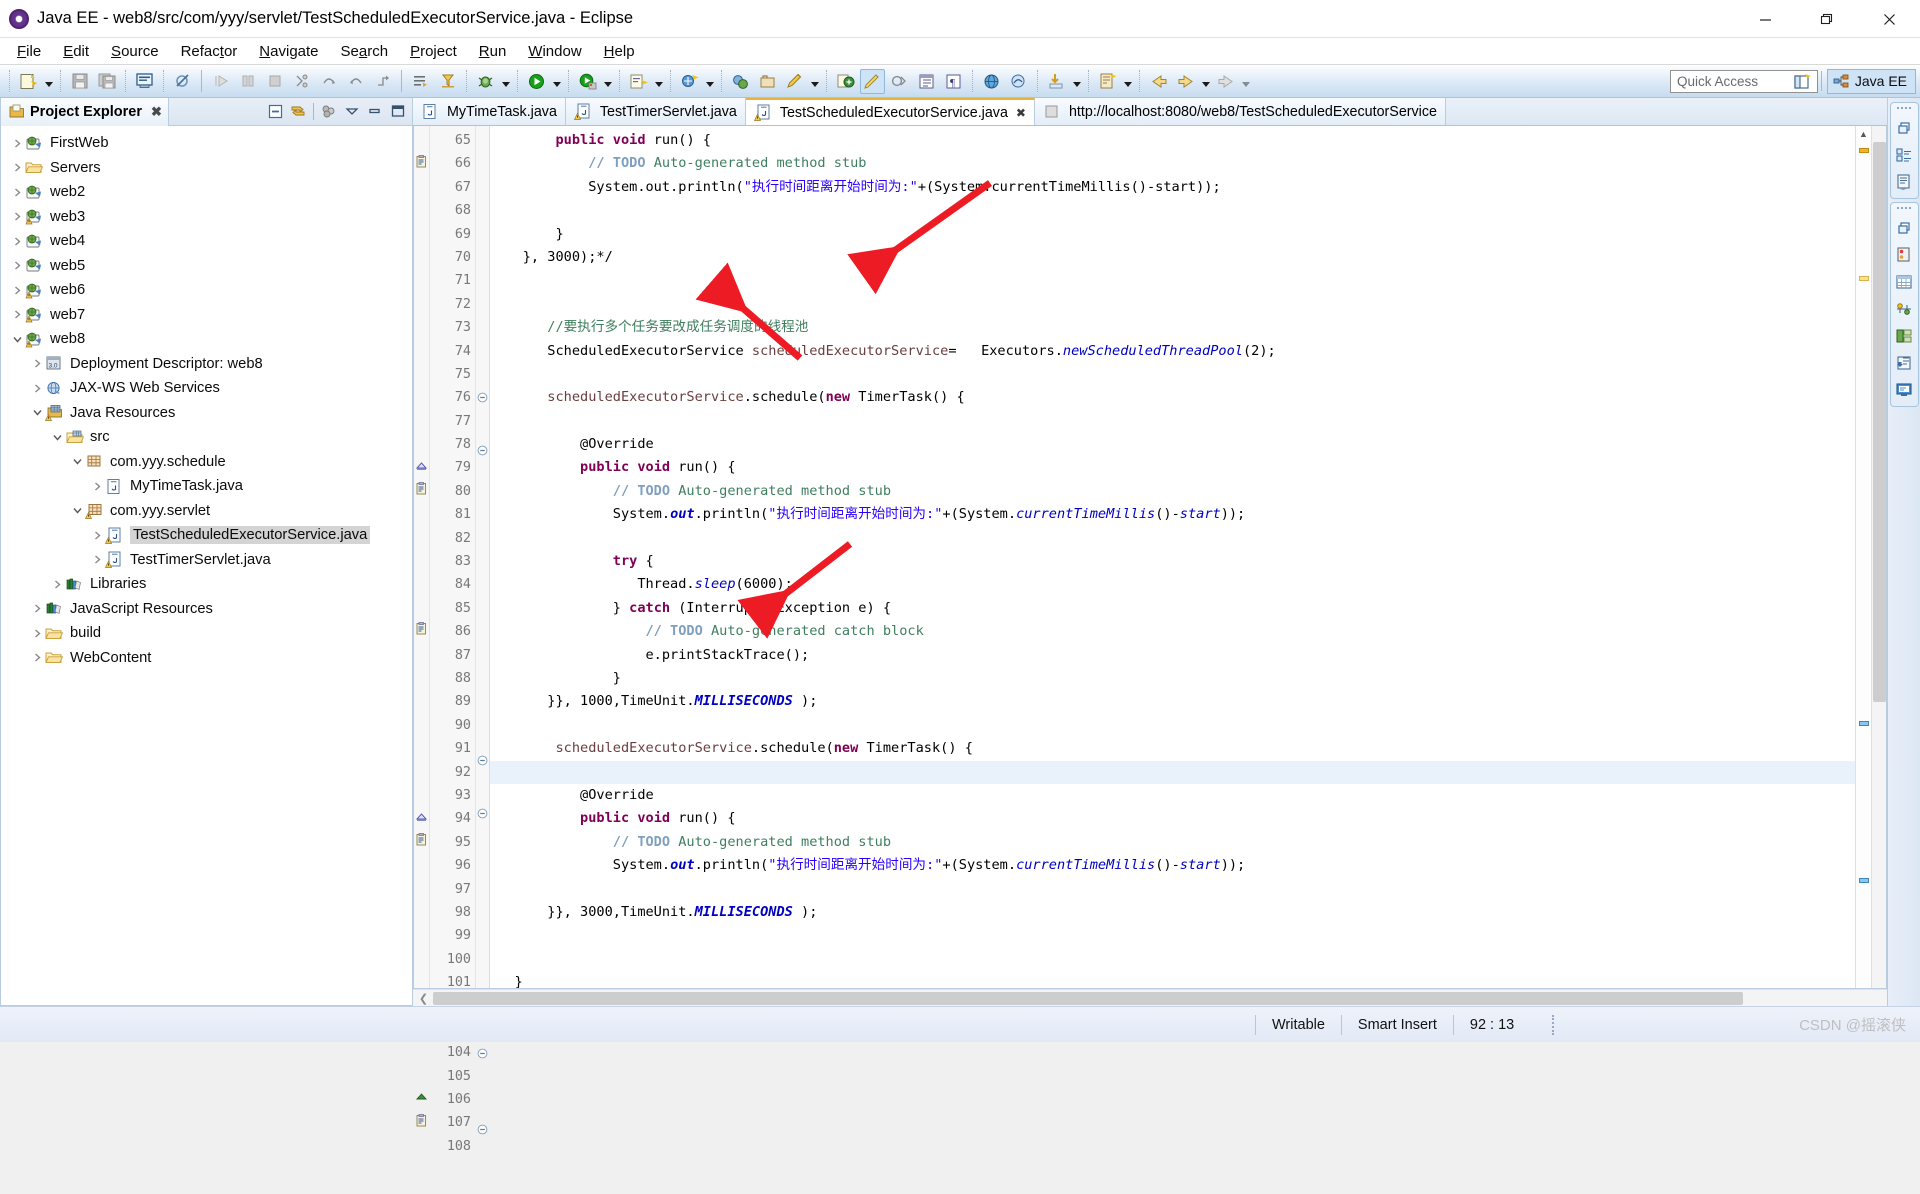 The height and width of the screenshot is (1194, 1920). Describe the element at coordinates (1172, 140) in the screenshot. I see `code-line-65: public void run() {` at that location.